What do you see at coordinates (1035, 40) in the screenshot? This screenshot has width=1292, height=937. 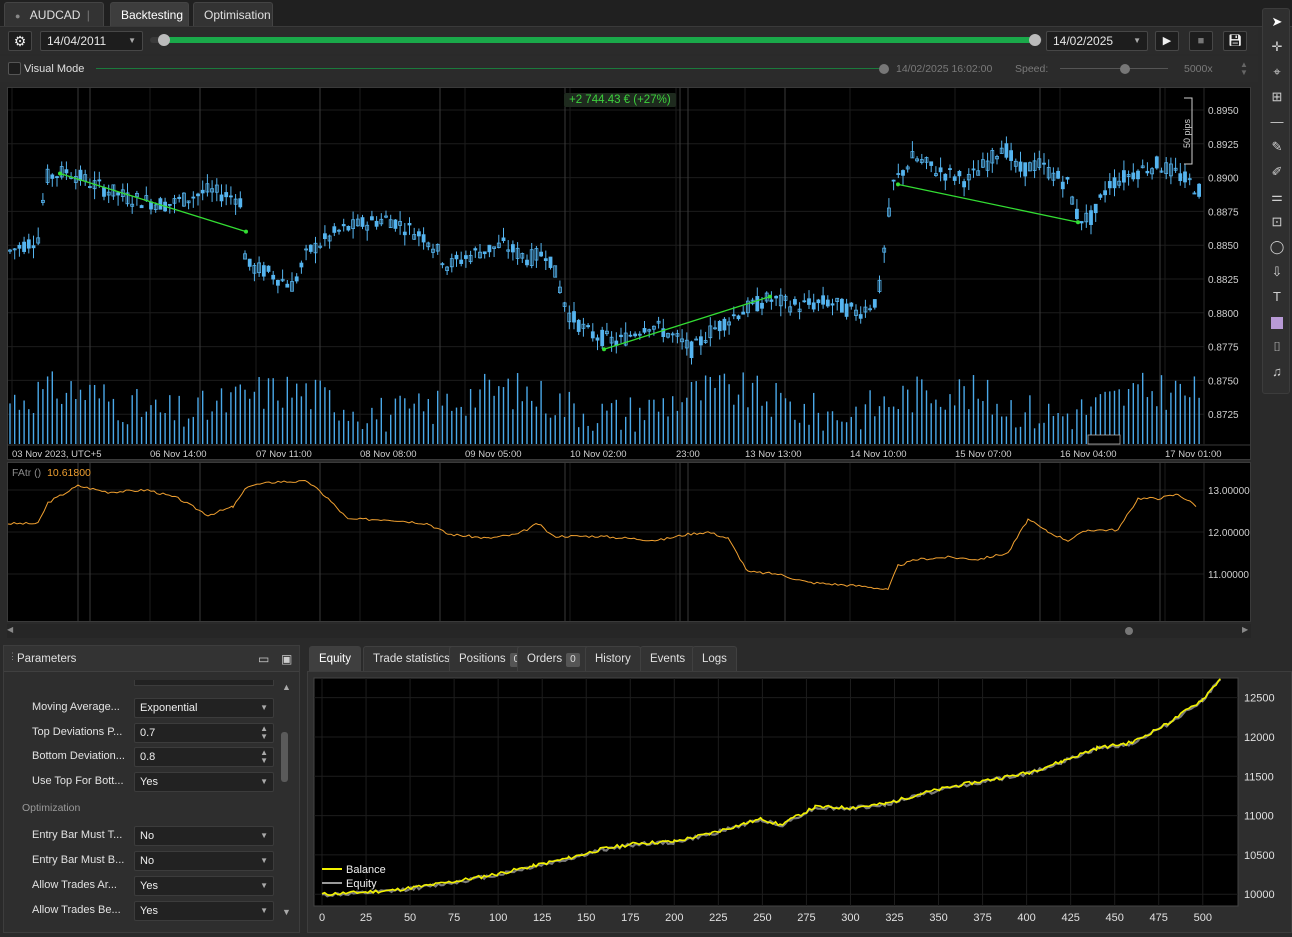 I see `range-end-handle` at bounding box center [1035, 40].